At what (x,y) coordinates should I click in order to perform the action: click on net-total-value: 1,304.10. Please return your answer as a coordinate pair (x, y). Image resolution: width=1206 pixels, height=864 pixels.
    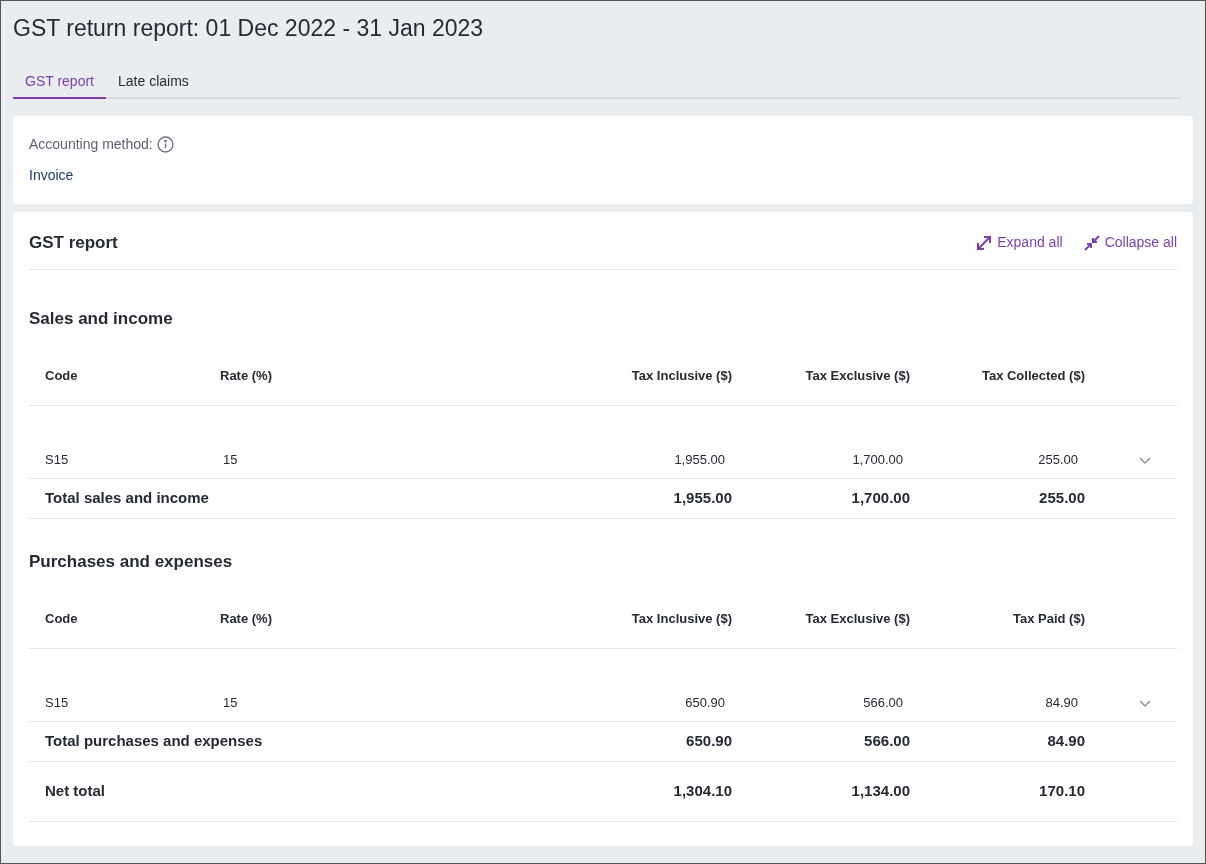
    Looking at the image, I should click on (702, 791).